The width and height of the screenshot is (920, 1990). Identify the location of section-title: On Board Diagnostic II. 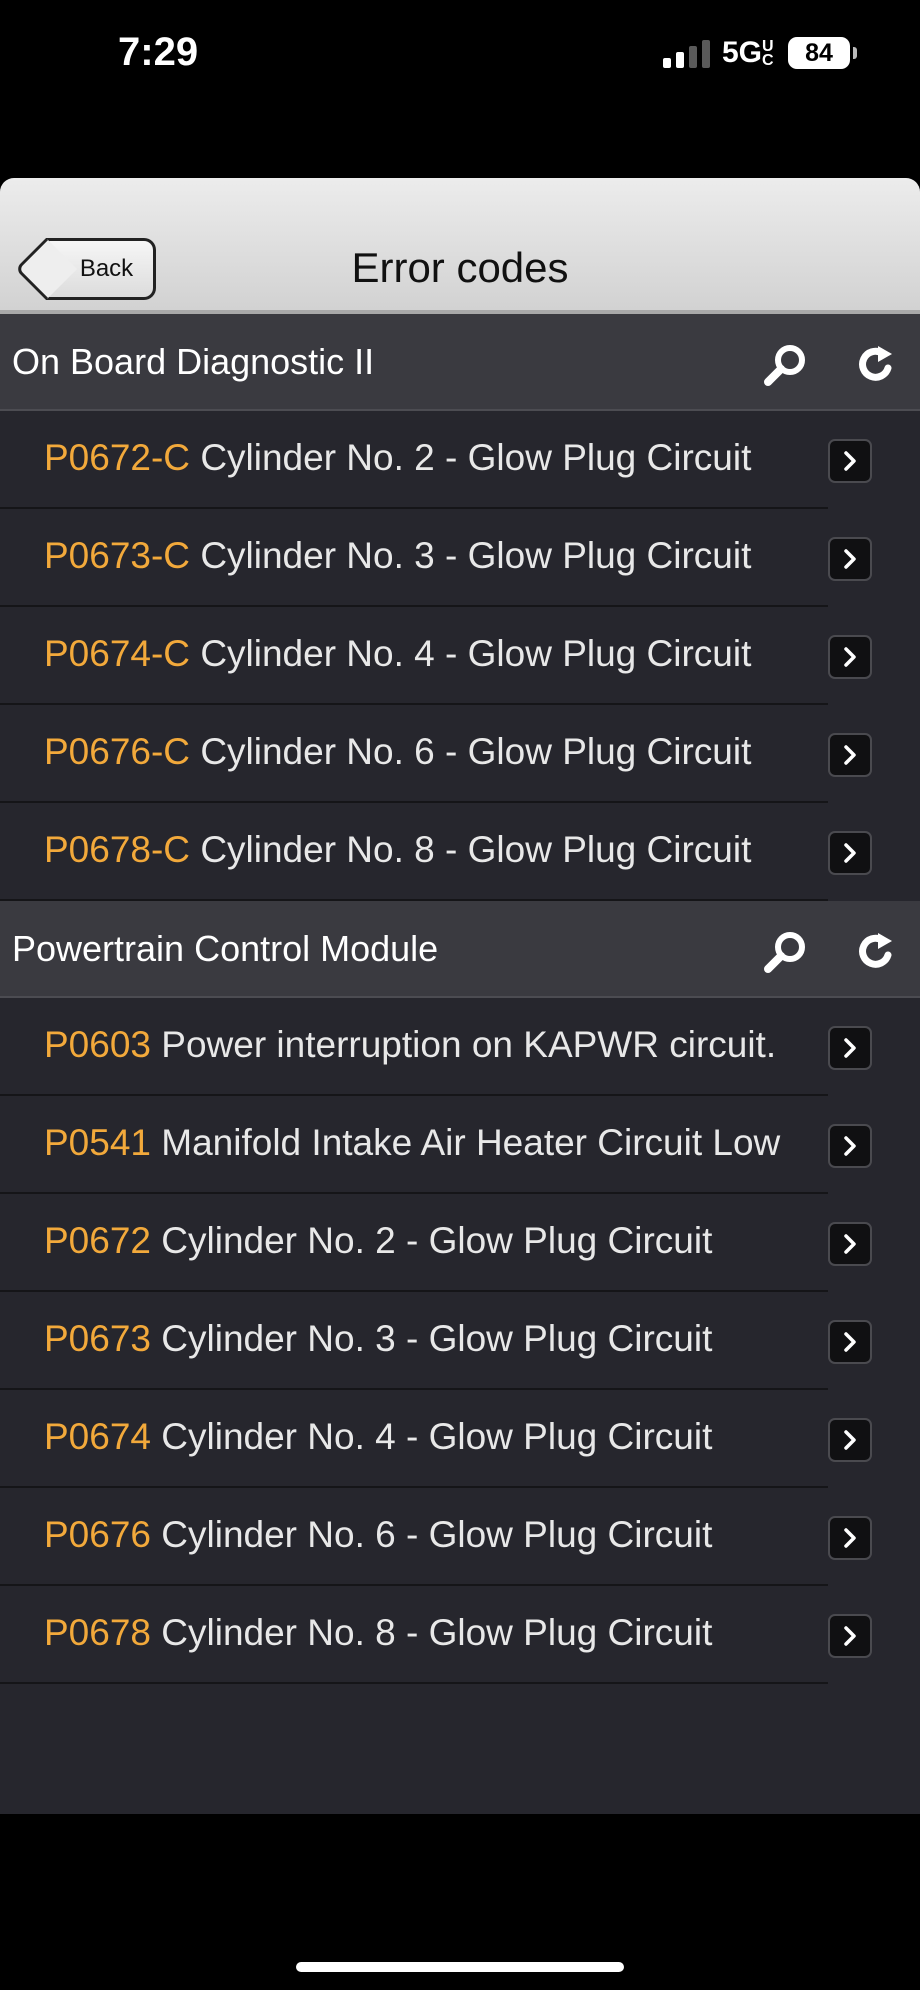
(193, 361).